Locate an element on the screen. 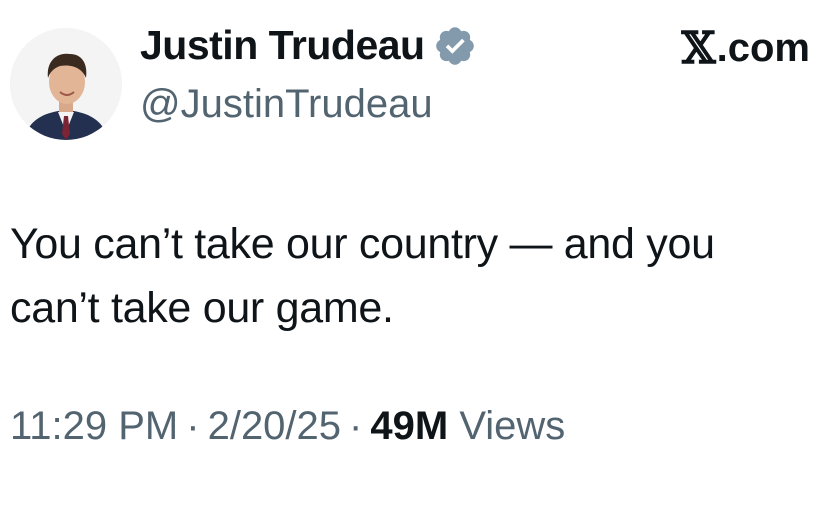  avatar is located at coordinates (66, 84).